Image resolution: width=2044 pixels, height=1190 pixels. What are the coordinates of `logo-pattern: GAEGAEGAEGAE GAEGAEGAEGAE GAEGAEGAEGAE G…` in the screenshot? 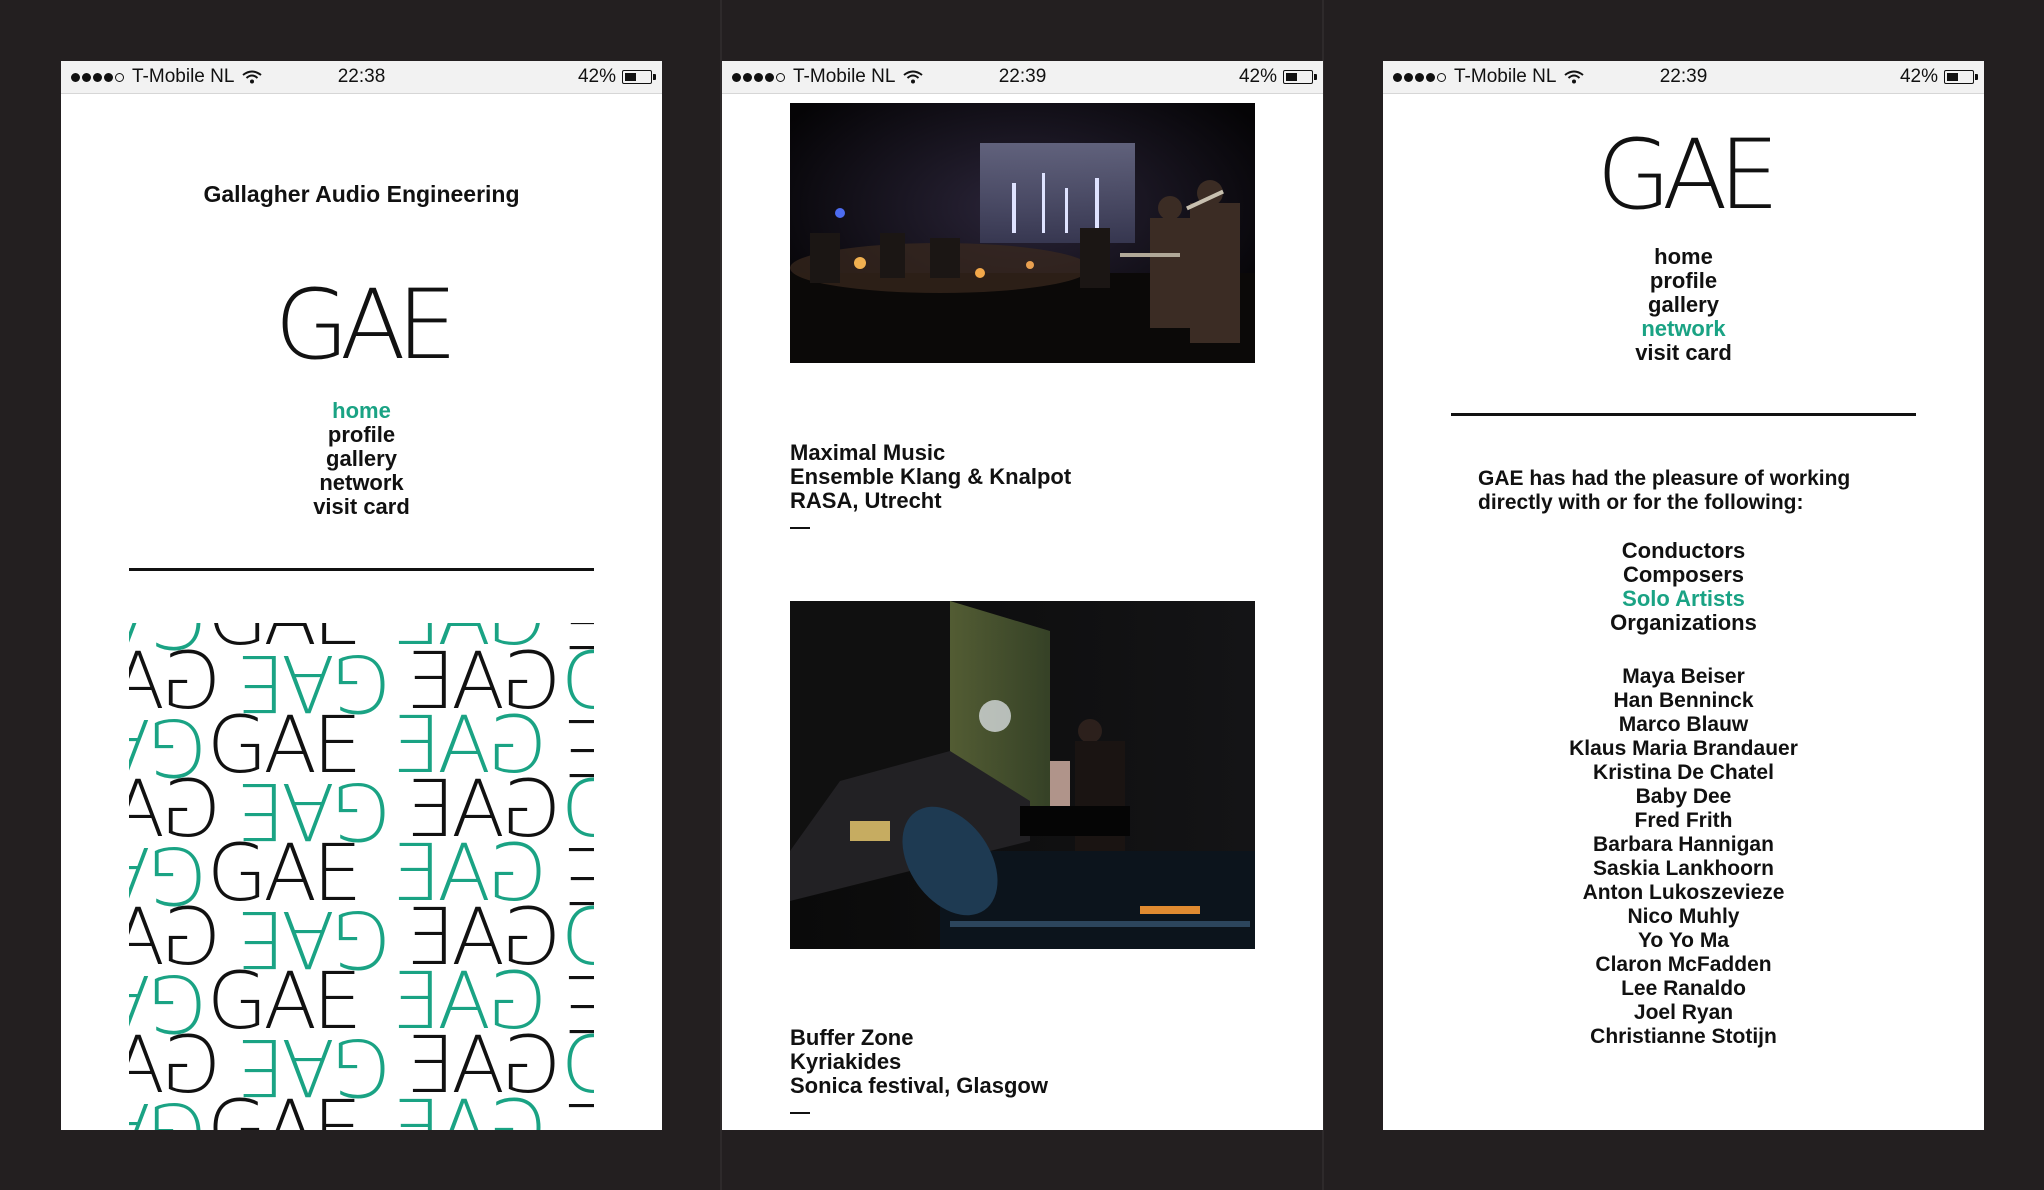 It's located at (361, 876).